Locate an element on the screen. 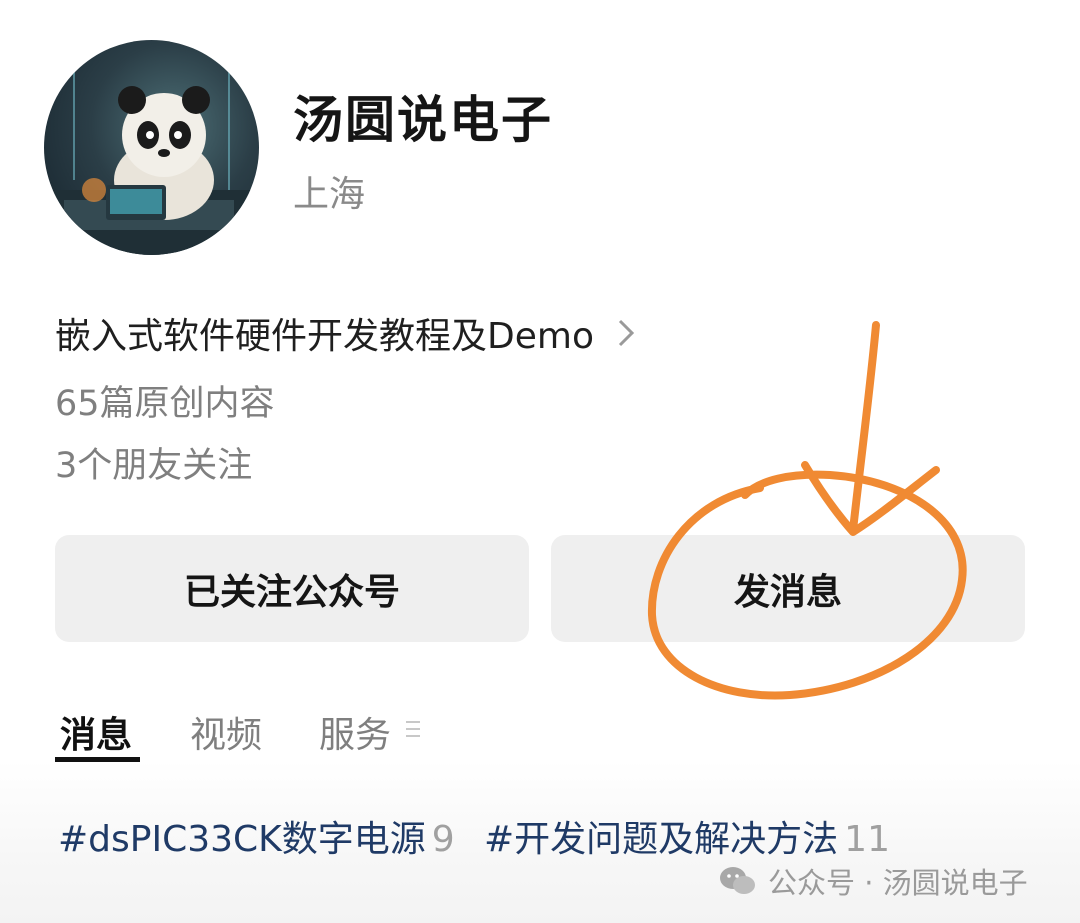  topic-tag: #开发问题及解决方法 11 is located at coordinates (687, 836).